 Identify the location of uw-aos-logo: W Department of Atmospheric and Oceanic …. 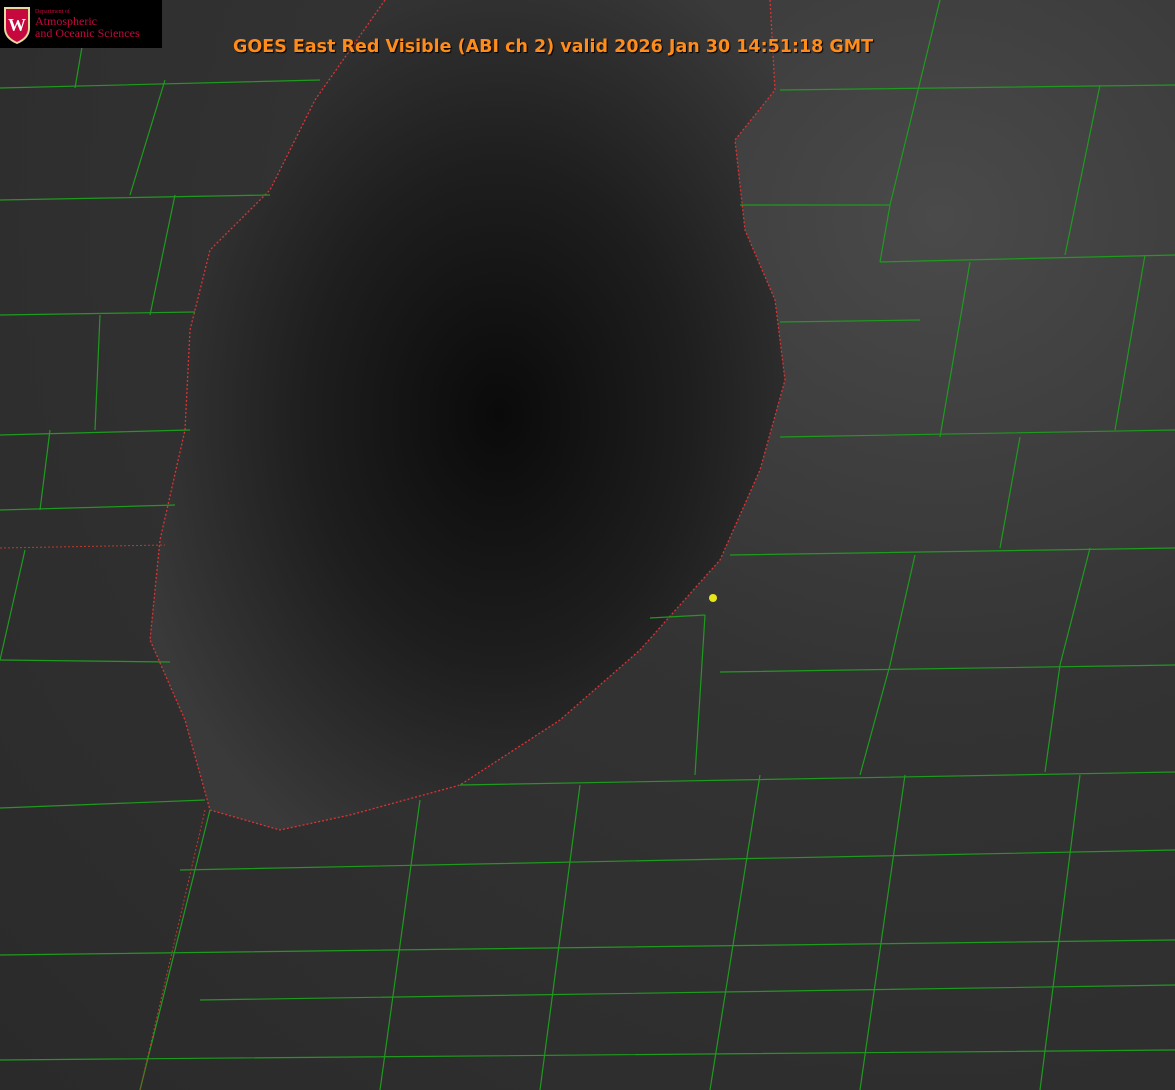
(81, 24).